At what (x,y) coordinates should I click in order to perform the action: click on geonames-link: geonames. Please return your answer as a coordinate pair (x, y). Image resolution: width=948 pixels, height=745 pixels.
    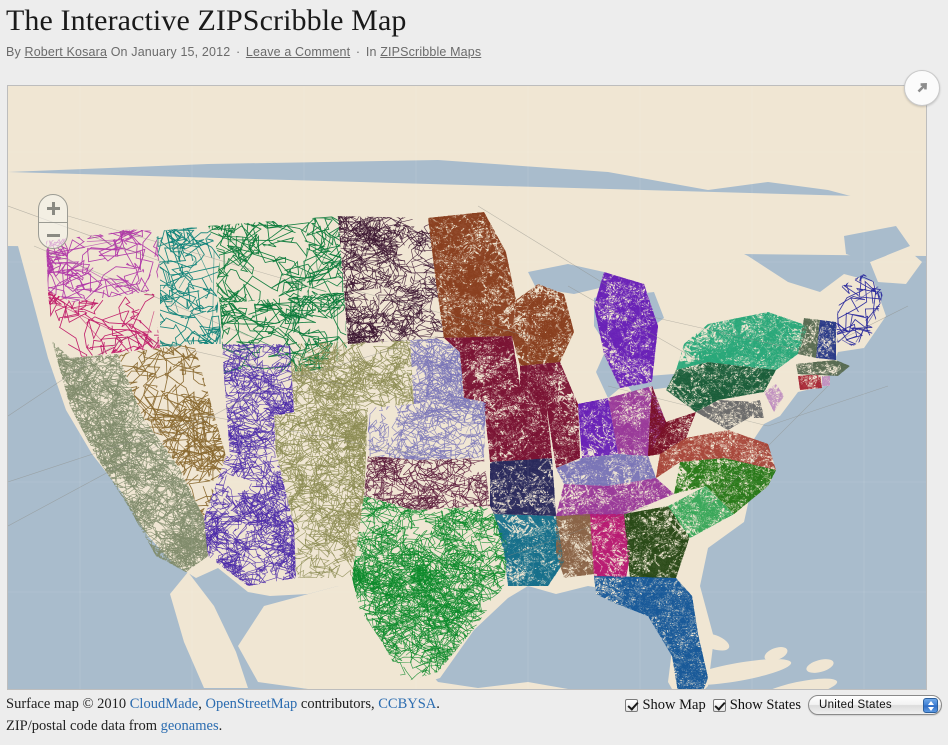
    Looking at the image, I should click on (190, 726).